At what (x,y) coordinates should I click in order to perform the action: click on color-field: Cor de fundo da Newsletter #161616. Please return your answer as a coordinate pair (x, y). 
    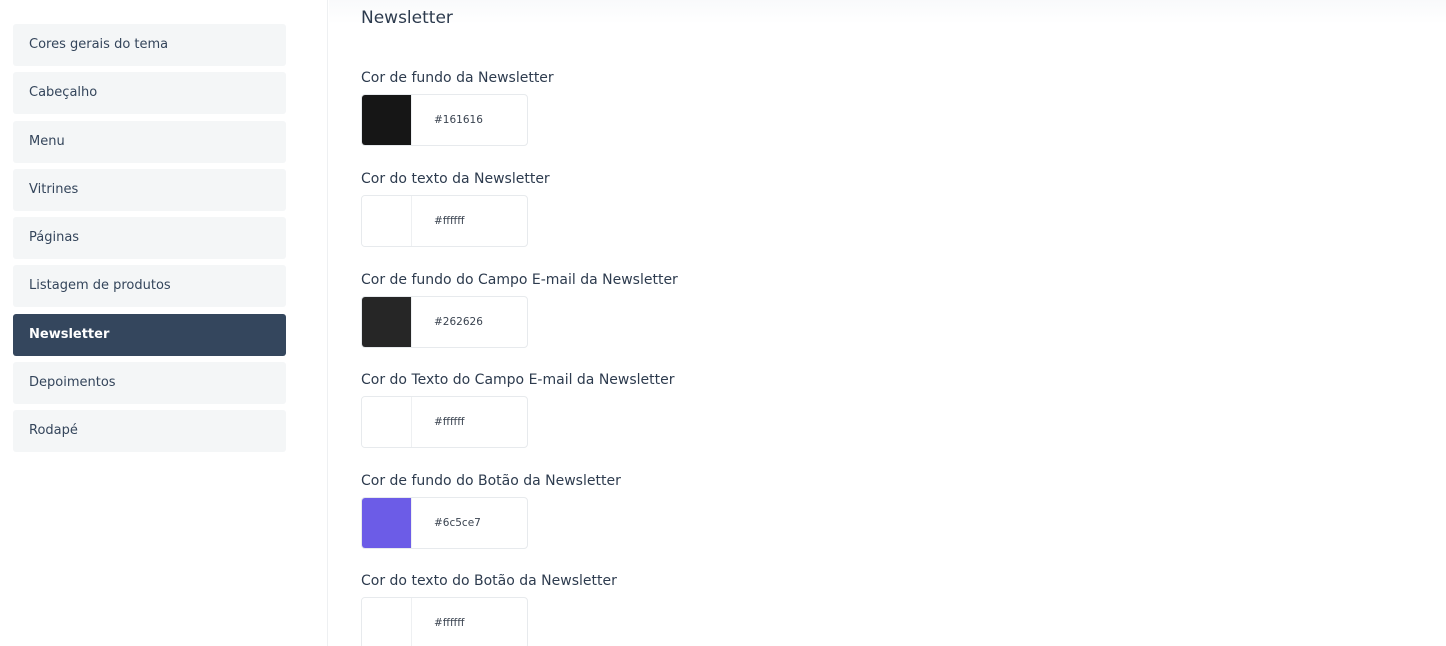
    Looking at the image, I should click on (457, 108).